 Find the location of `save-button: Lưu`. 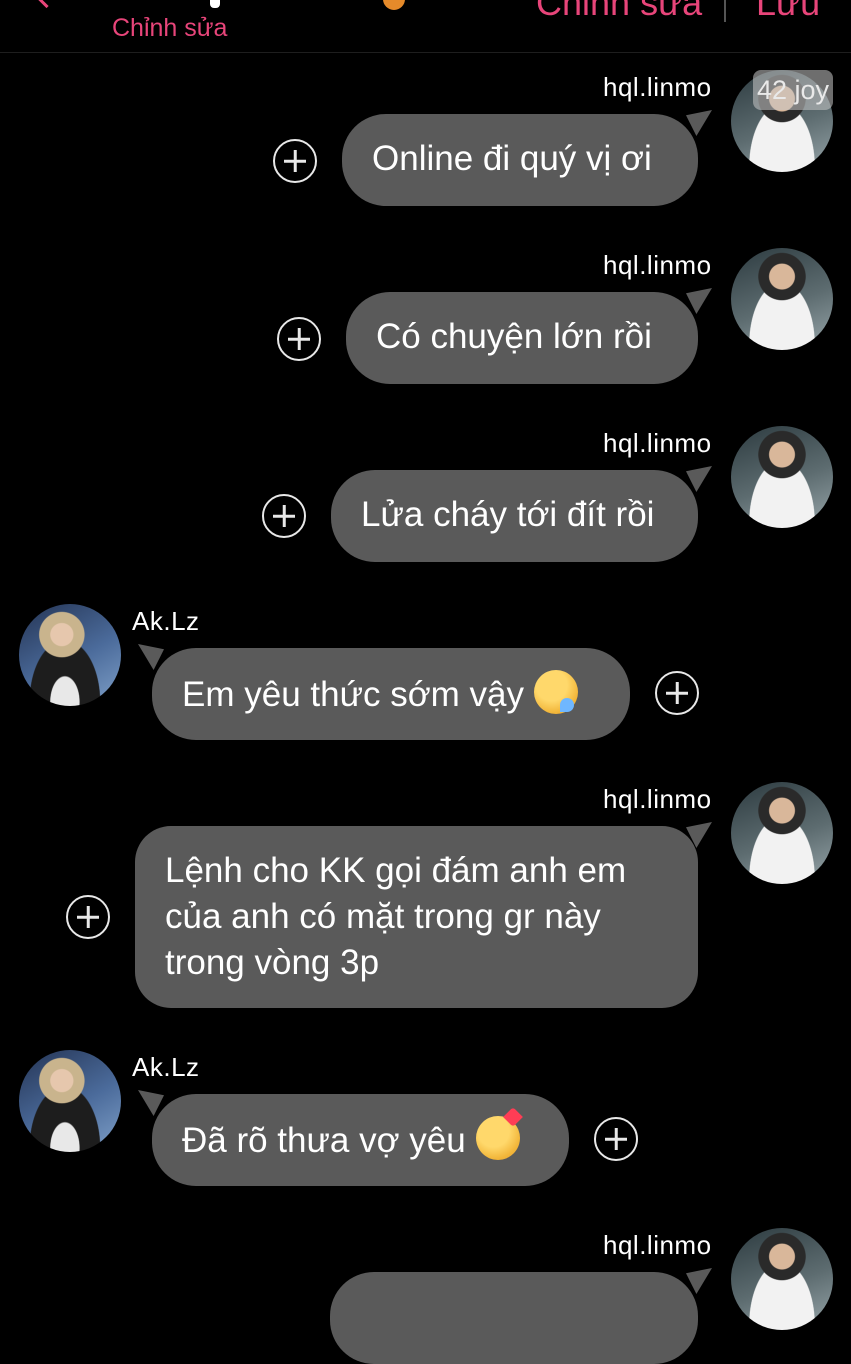

save-button: Lưu is located at coordinates (788, 10).